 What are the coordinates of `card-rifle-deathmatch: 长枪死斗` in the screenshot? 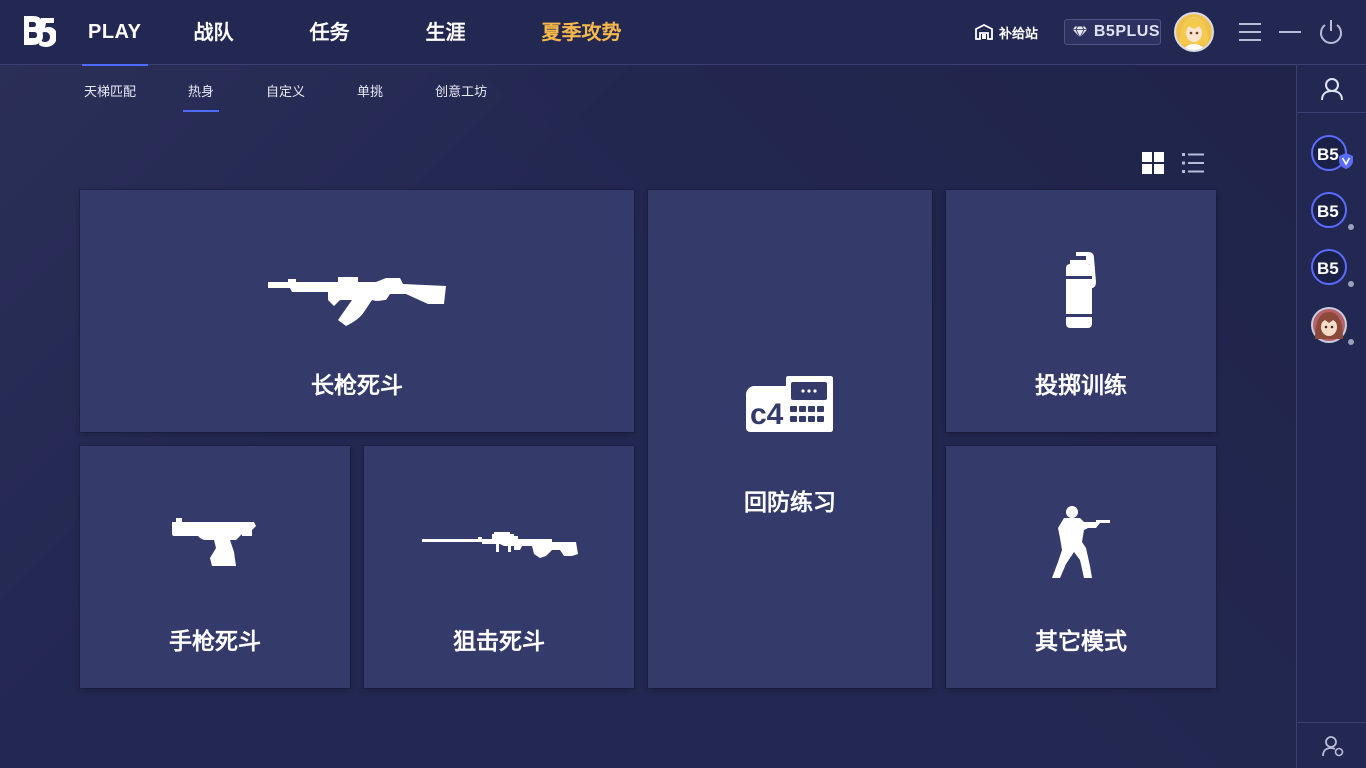 It's located at (357, 311).